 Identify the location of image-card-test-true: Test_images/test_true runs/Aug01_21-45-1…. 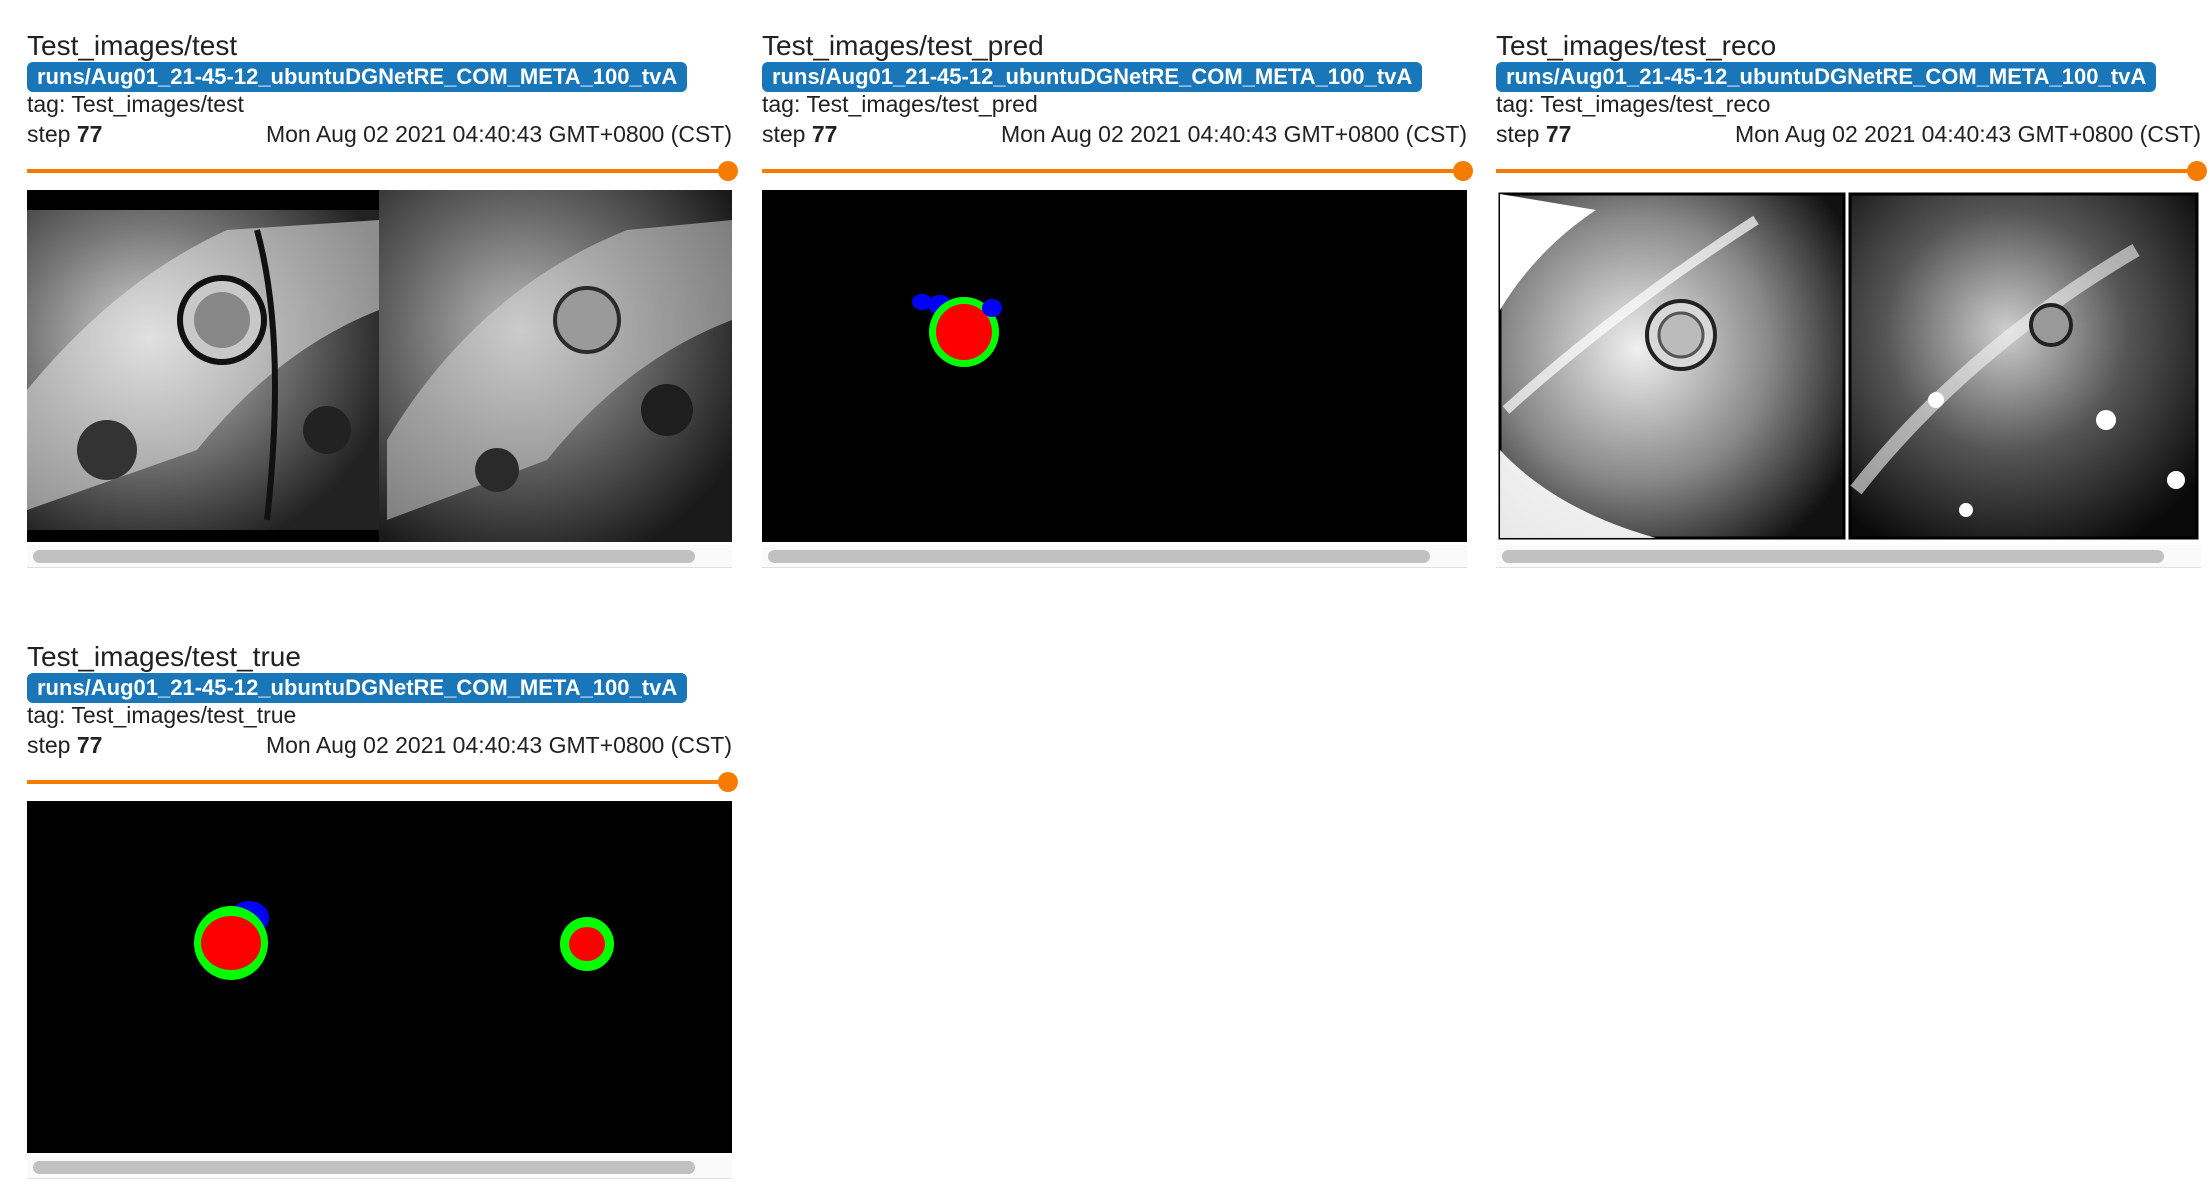
(382, 904).